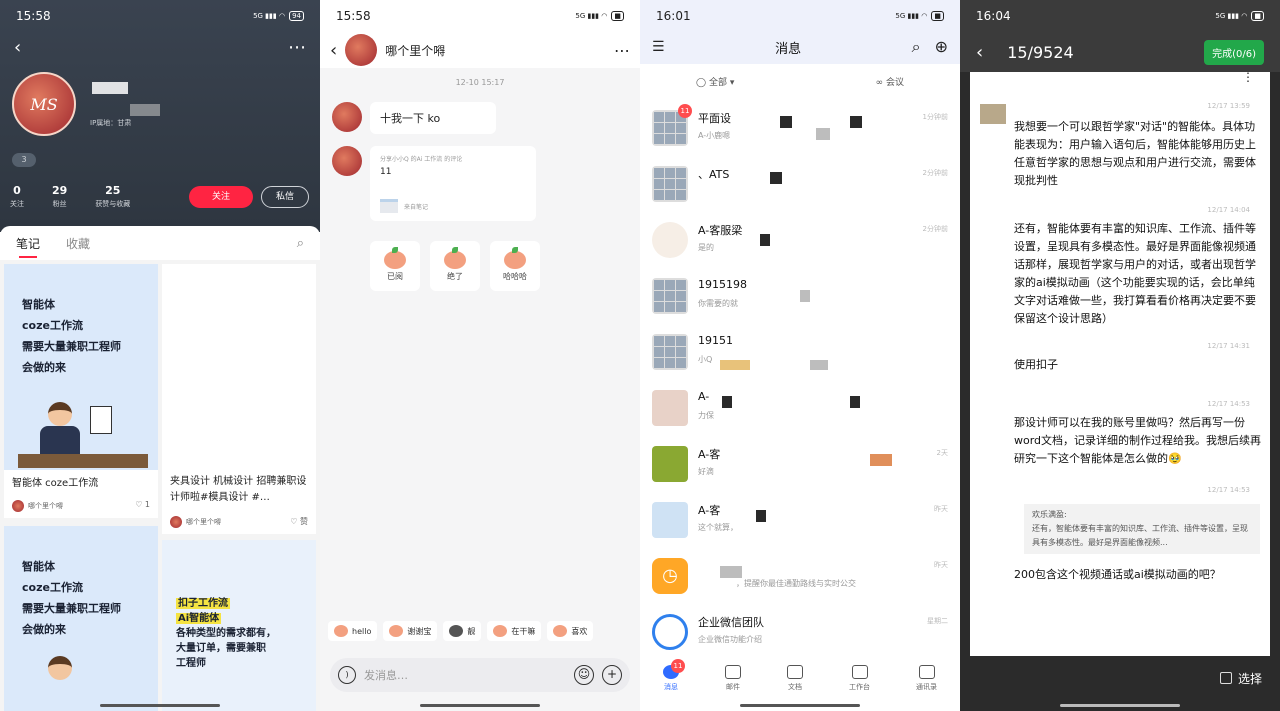 Image resolution: width=1280 pixels, height=711 pixels. Describe the element at coordinates (658, 47) in the screenshot. I see `menu-icon: ☰` at that location.